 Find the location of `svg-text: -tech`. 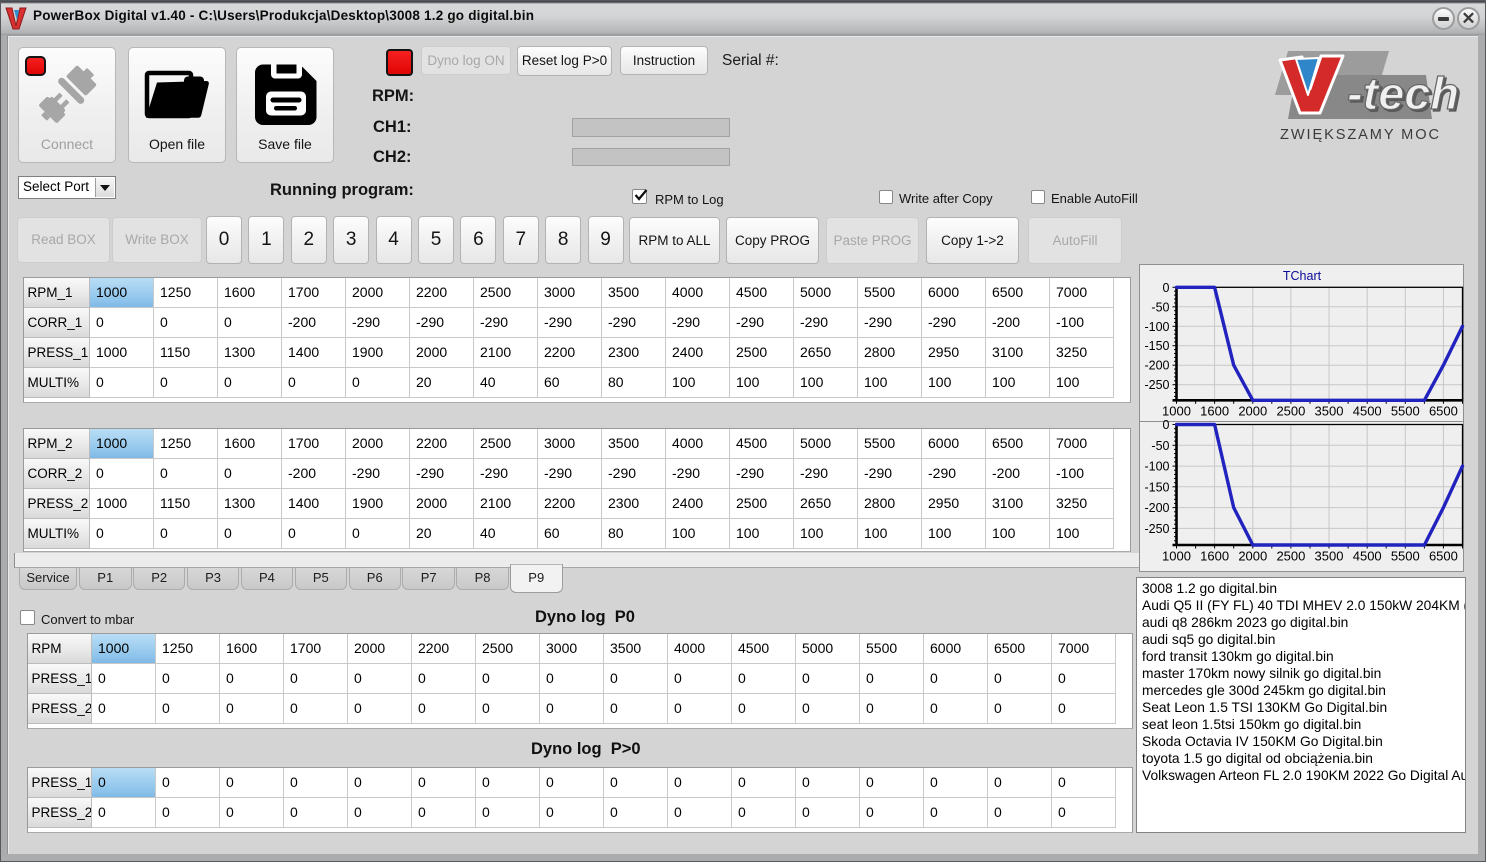

svg-text: -tech is located at coordinates (1403, 93).